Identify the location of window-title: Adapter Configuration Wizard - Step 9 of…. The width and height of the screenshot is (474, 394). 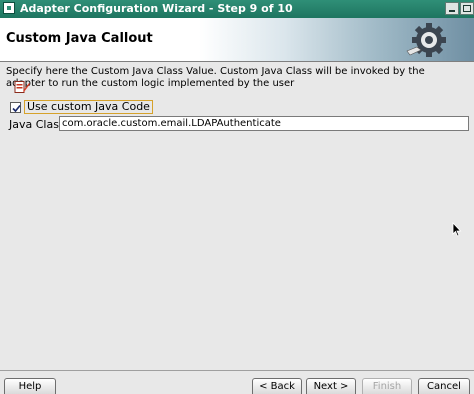
(156, 8).